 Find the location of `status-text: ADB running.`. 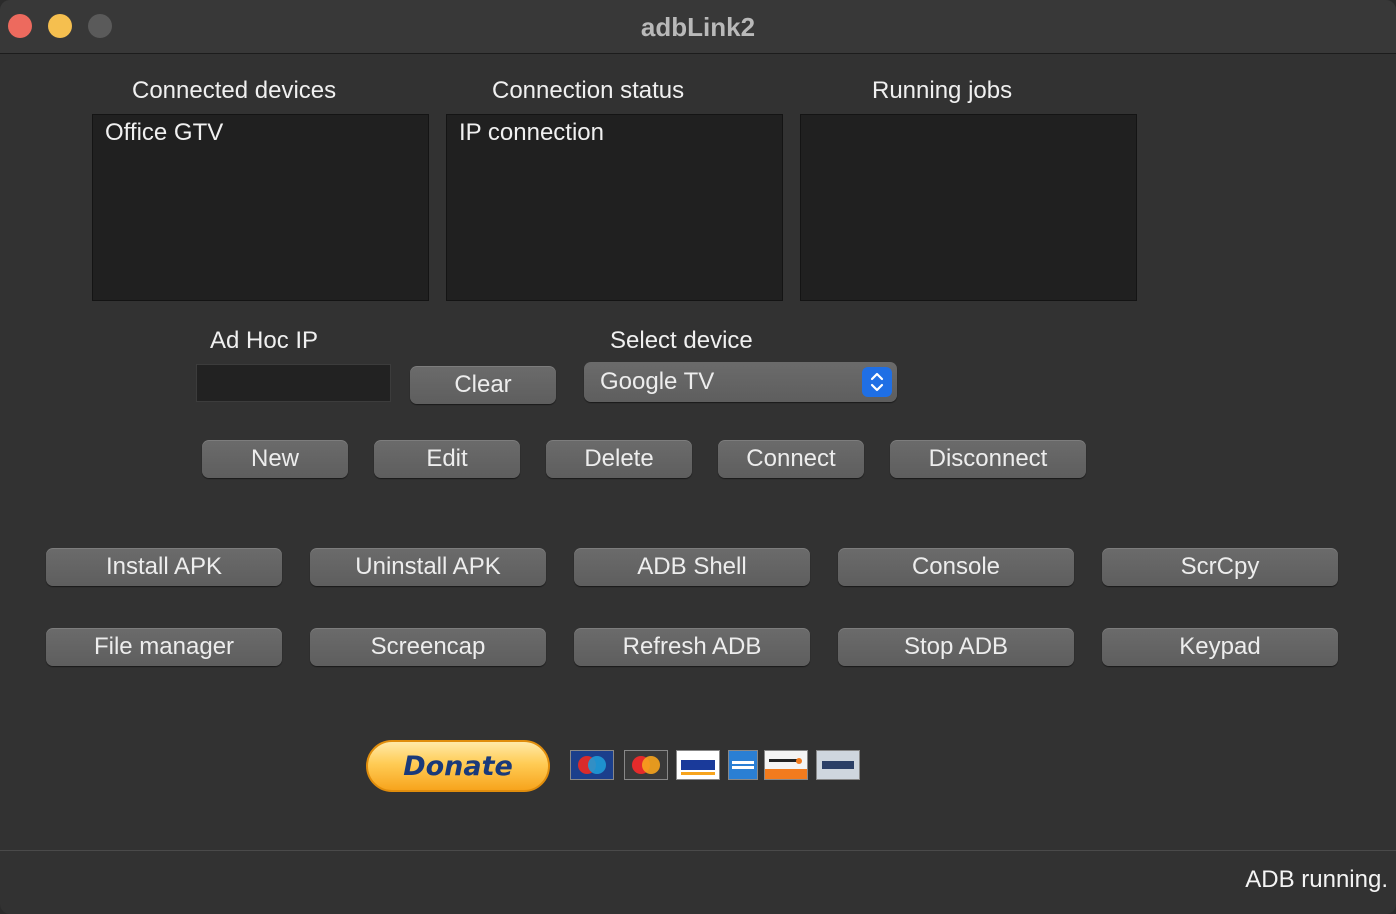

status-text: ADB running. is located at coordinates (1316, 879).